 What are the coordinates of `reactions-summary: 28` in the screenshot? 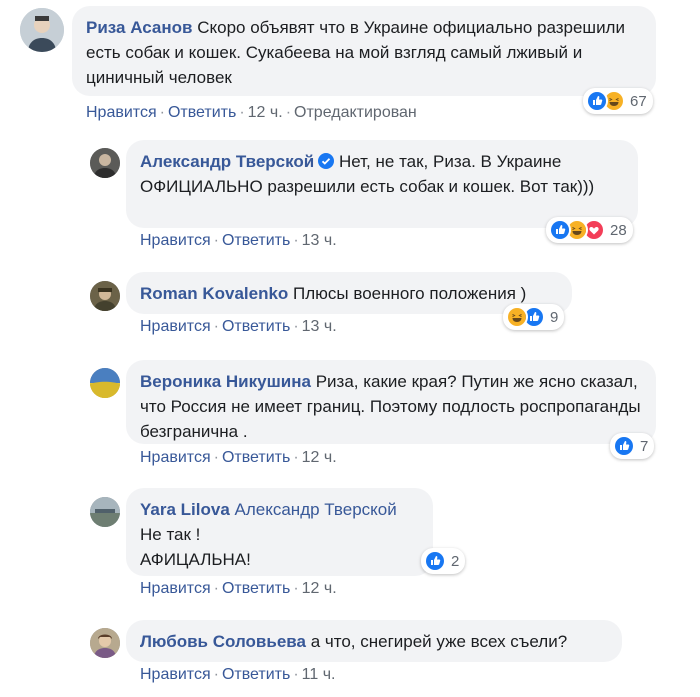 It's located at (589, 230).